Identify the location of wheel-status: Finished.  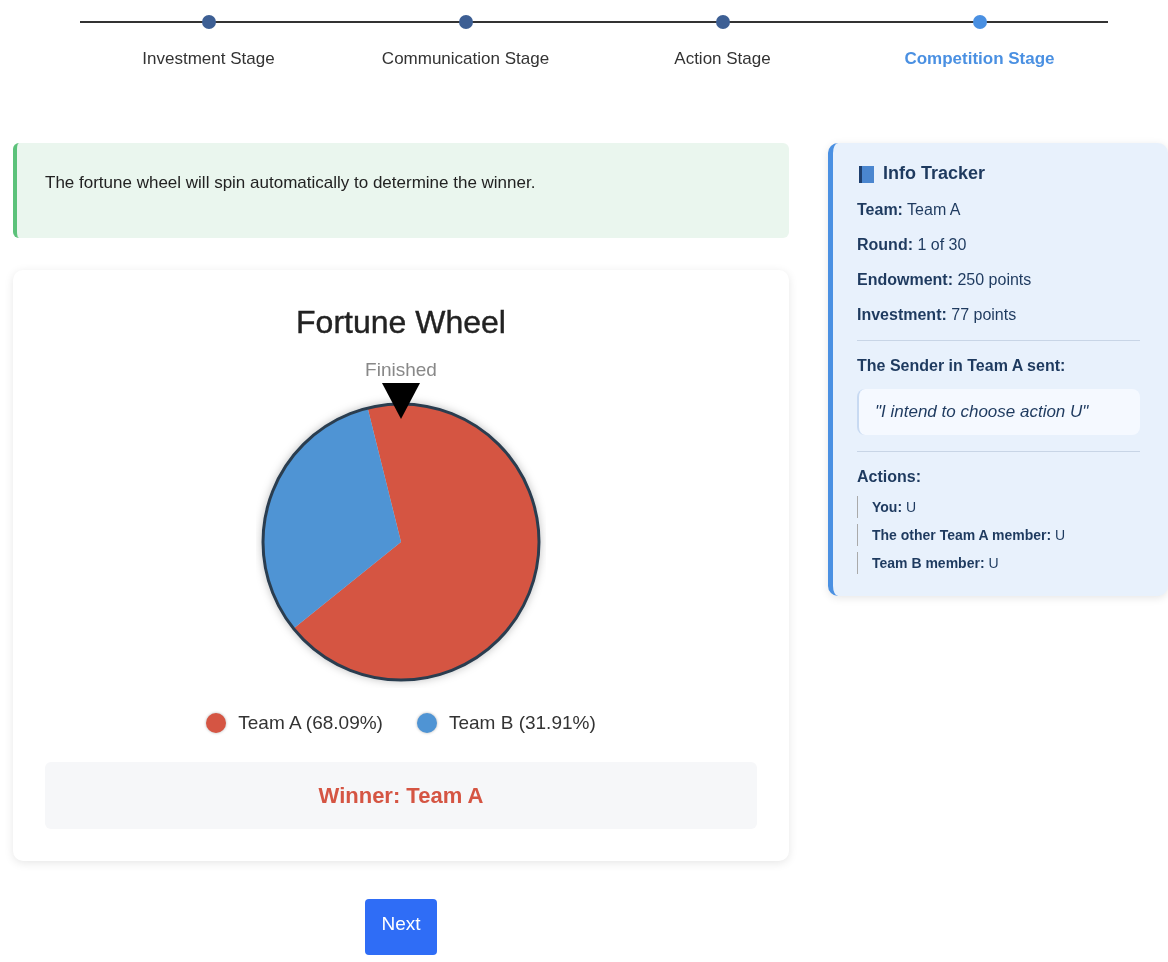
(401, 370).